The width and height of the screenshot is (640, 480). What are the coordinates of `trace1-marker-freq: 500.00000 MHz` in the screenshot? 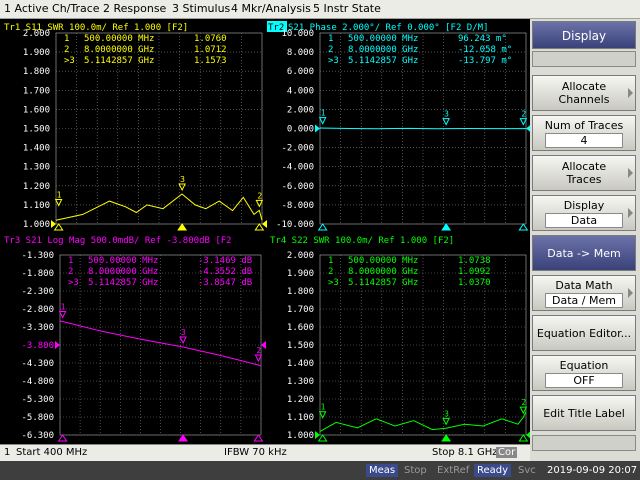 It's located at (119, 39).